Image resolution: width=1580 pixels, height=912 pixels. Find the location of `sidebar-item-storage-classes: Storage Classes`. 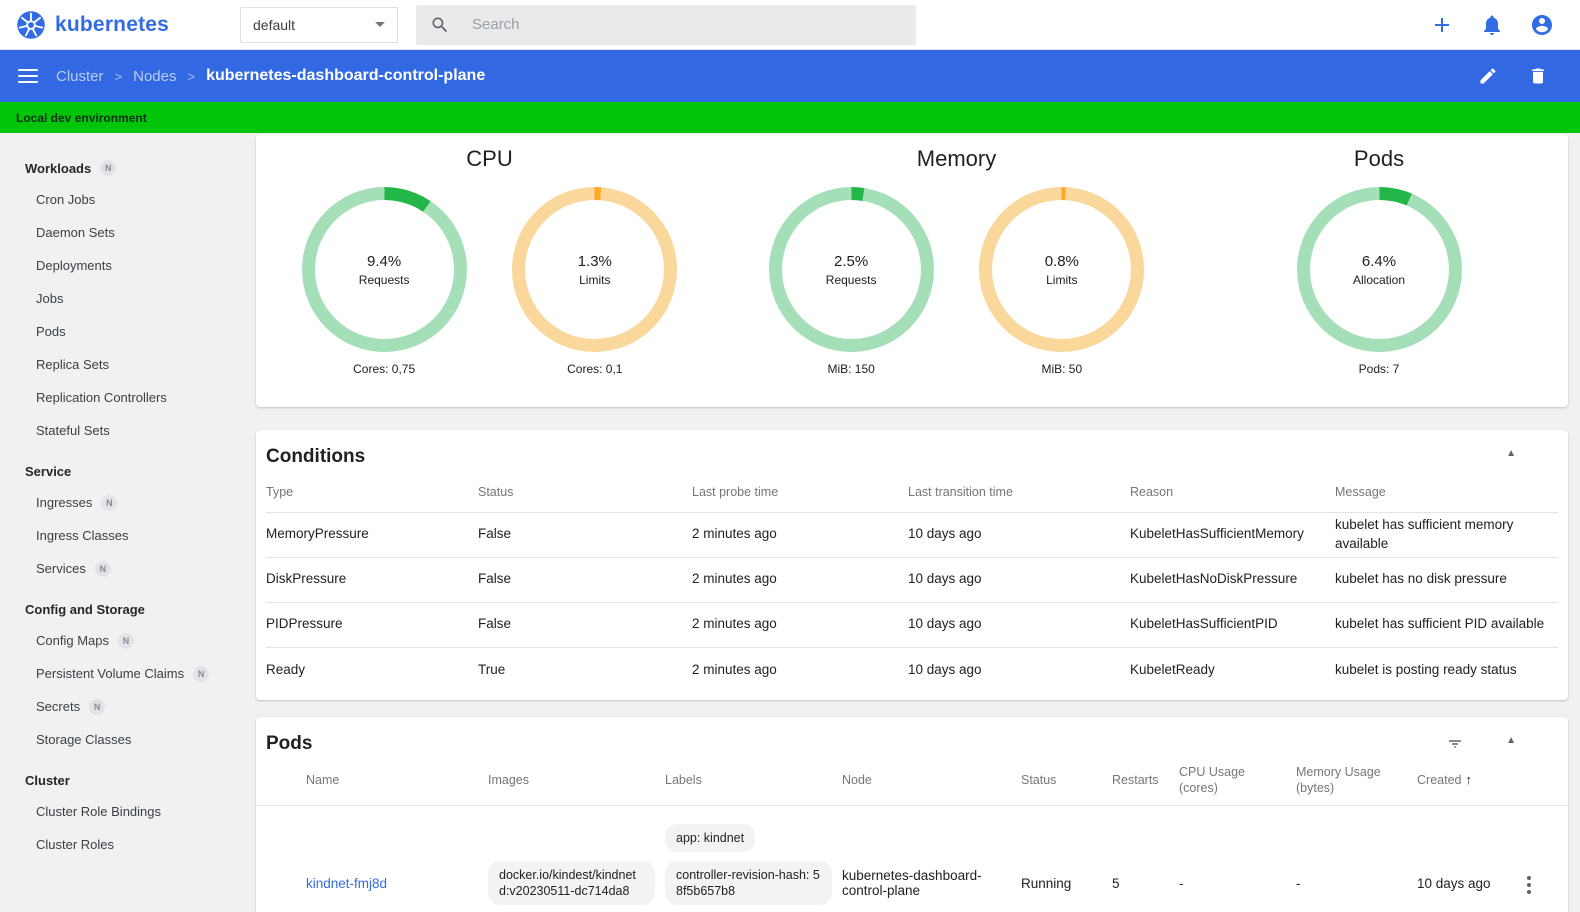

sidebar-item-storage-classes: Storage Classes is located at coordinates (120, 739).